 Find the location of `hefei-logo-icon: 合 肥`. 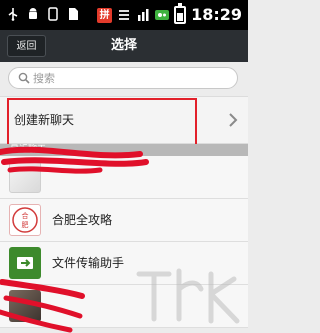

hefei-logo-icon: 合 肥 is located at coordinates (25, 220).